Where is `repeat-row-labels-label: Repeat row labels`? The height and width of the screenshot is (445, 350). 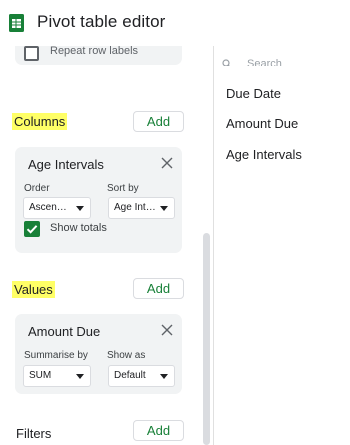 repeat-row-labels-label: Repeat row labels is located at coordinates (94, 51).